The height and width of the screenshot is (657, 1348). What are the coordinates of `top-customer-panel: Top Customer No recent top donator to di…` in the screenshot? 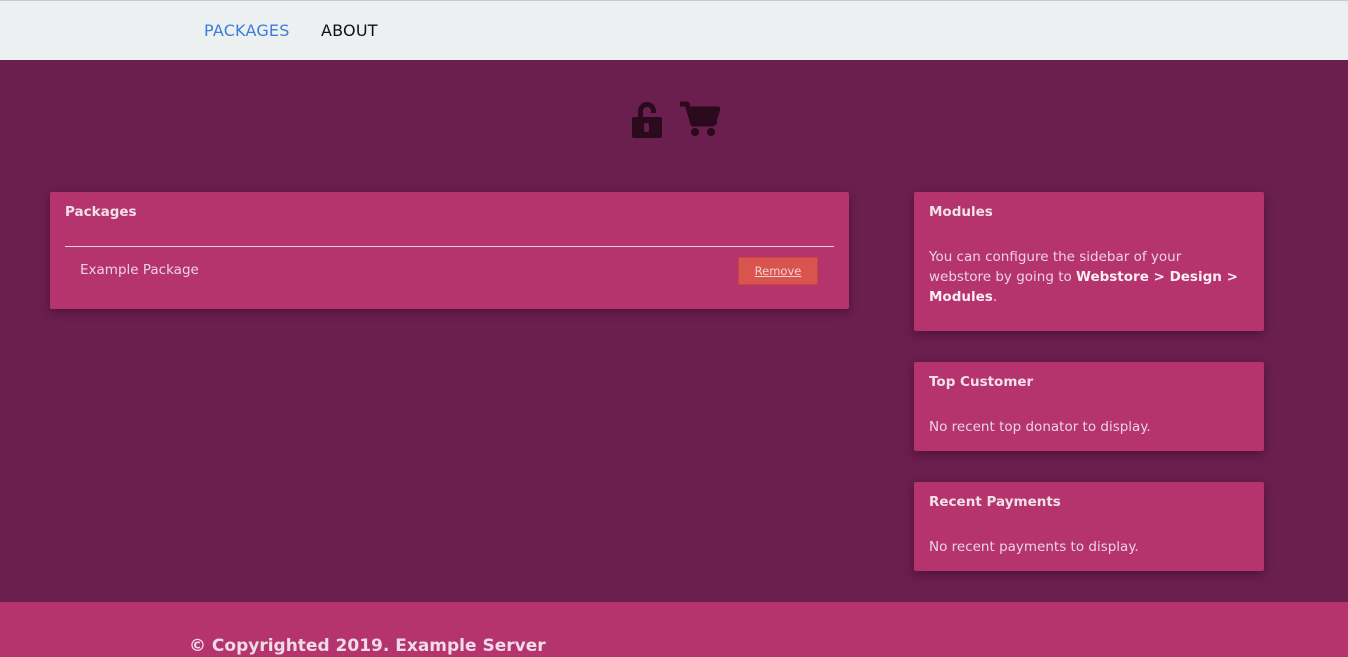 It's located at (1089, 406).